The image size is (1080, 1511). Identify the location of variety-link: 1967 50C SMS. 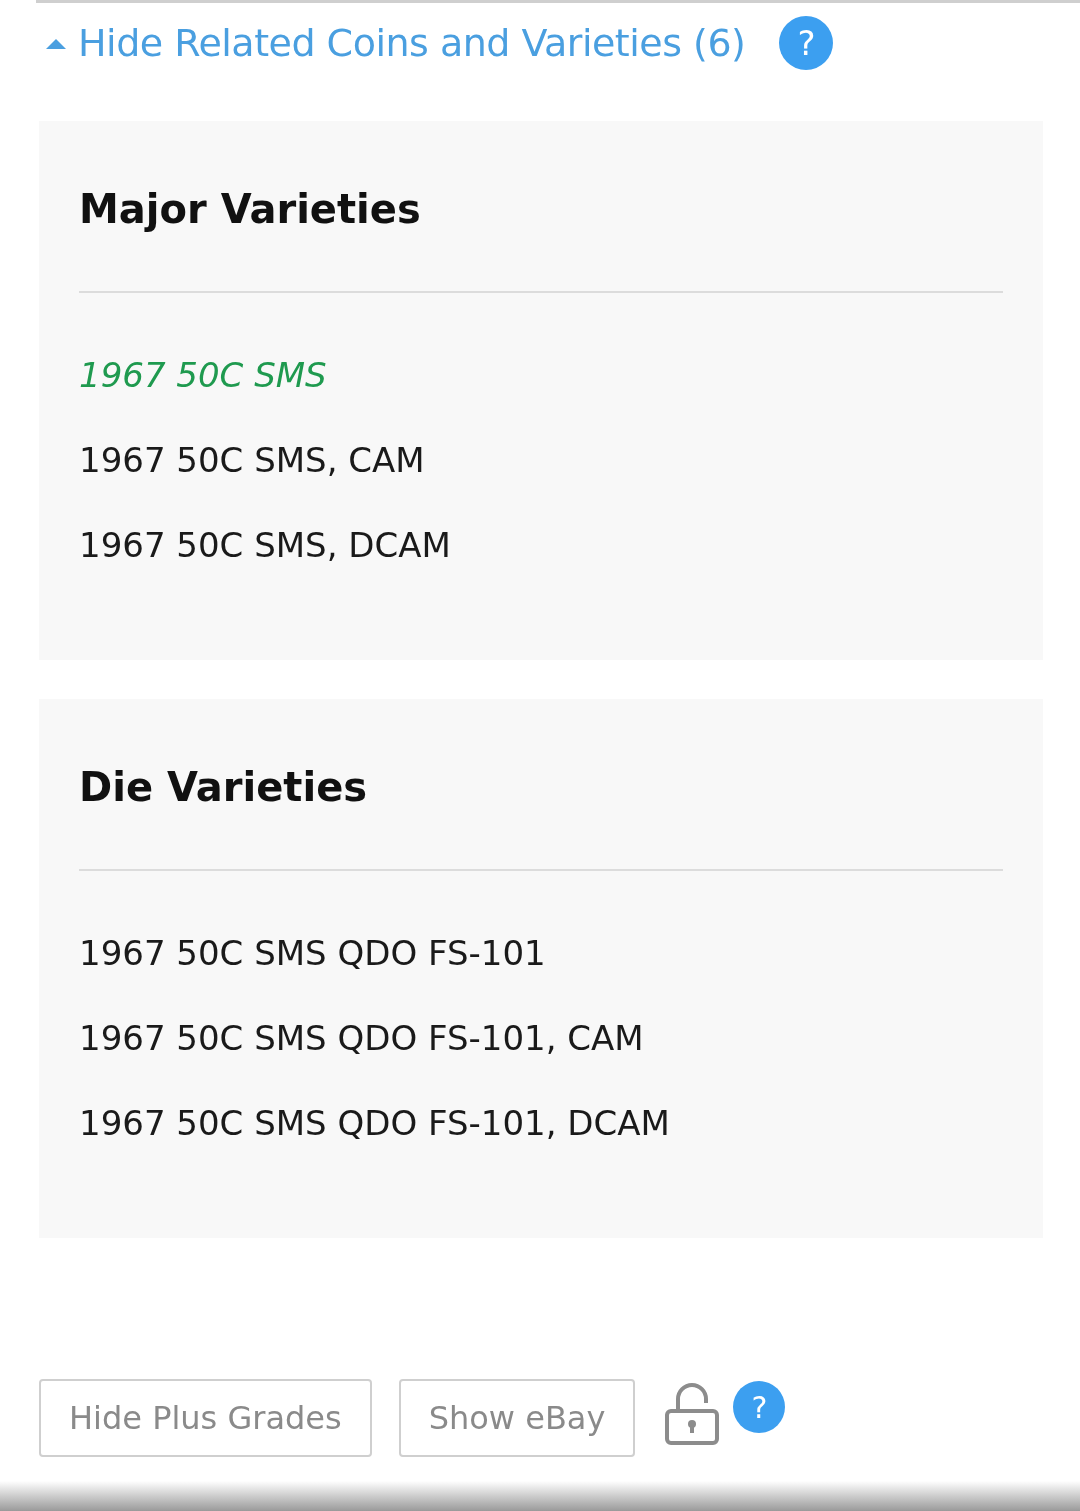
(203, 375).